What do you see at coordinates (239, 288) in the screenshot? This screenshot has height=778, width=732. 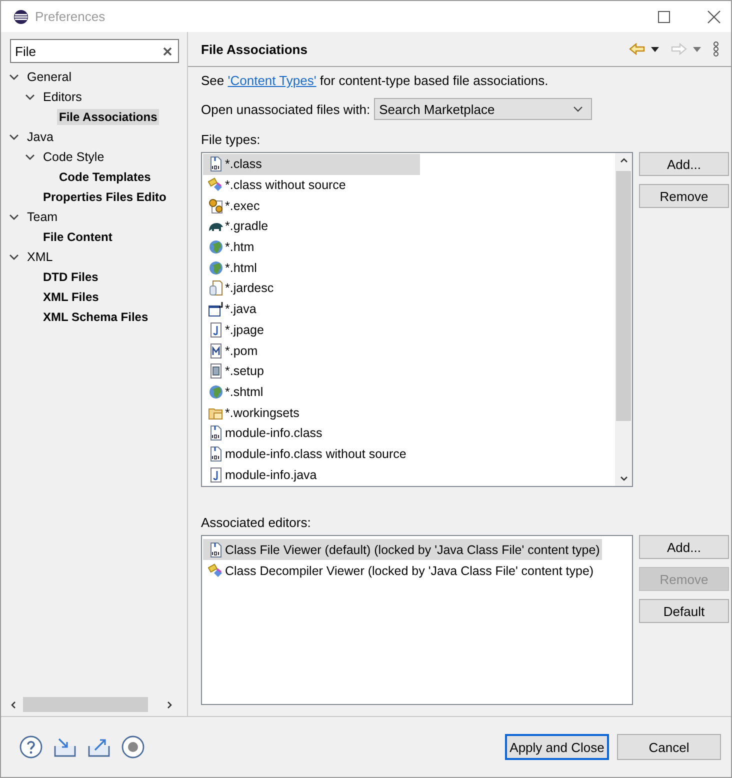 I see `list-item: *.jardesc` at bounding box center [239, 288].